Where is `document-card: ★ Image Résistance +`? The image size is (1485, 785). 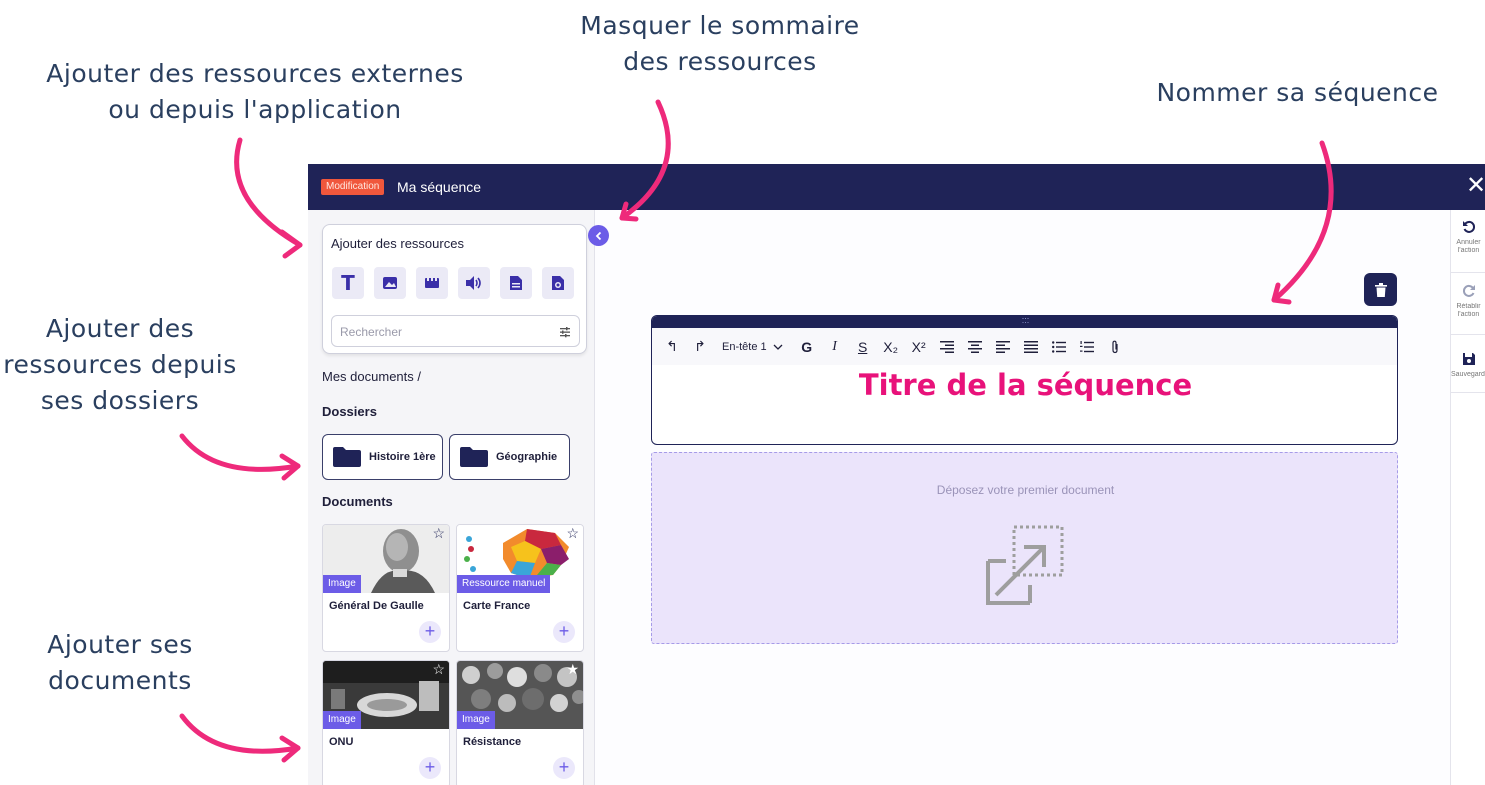 document-card: ★ Image Résistance + is located at coordinates (520, 722).